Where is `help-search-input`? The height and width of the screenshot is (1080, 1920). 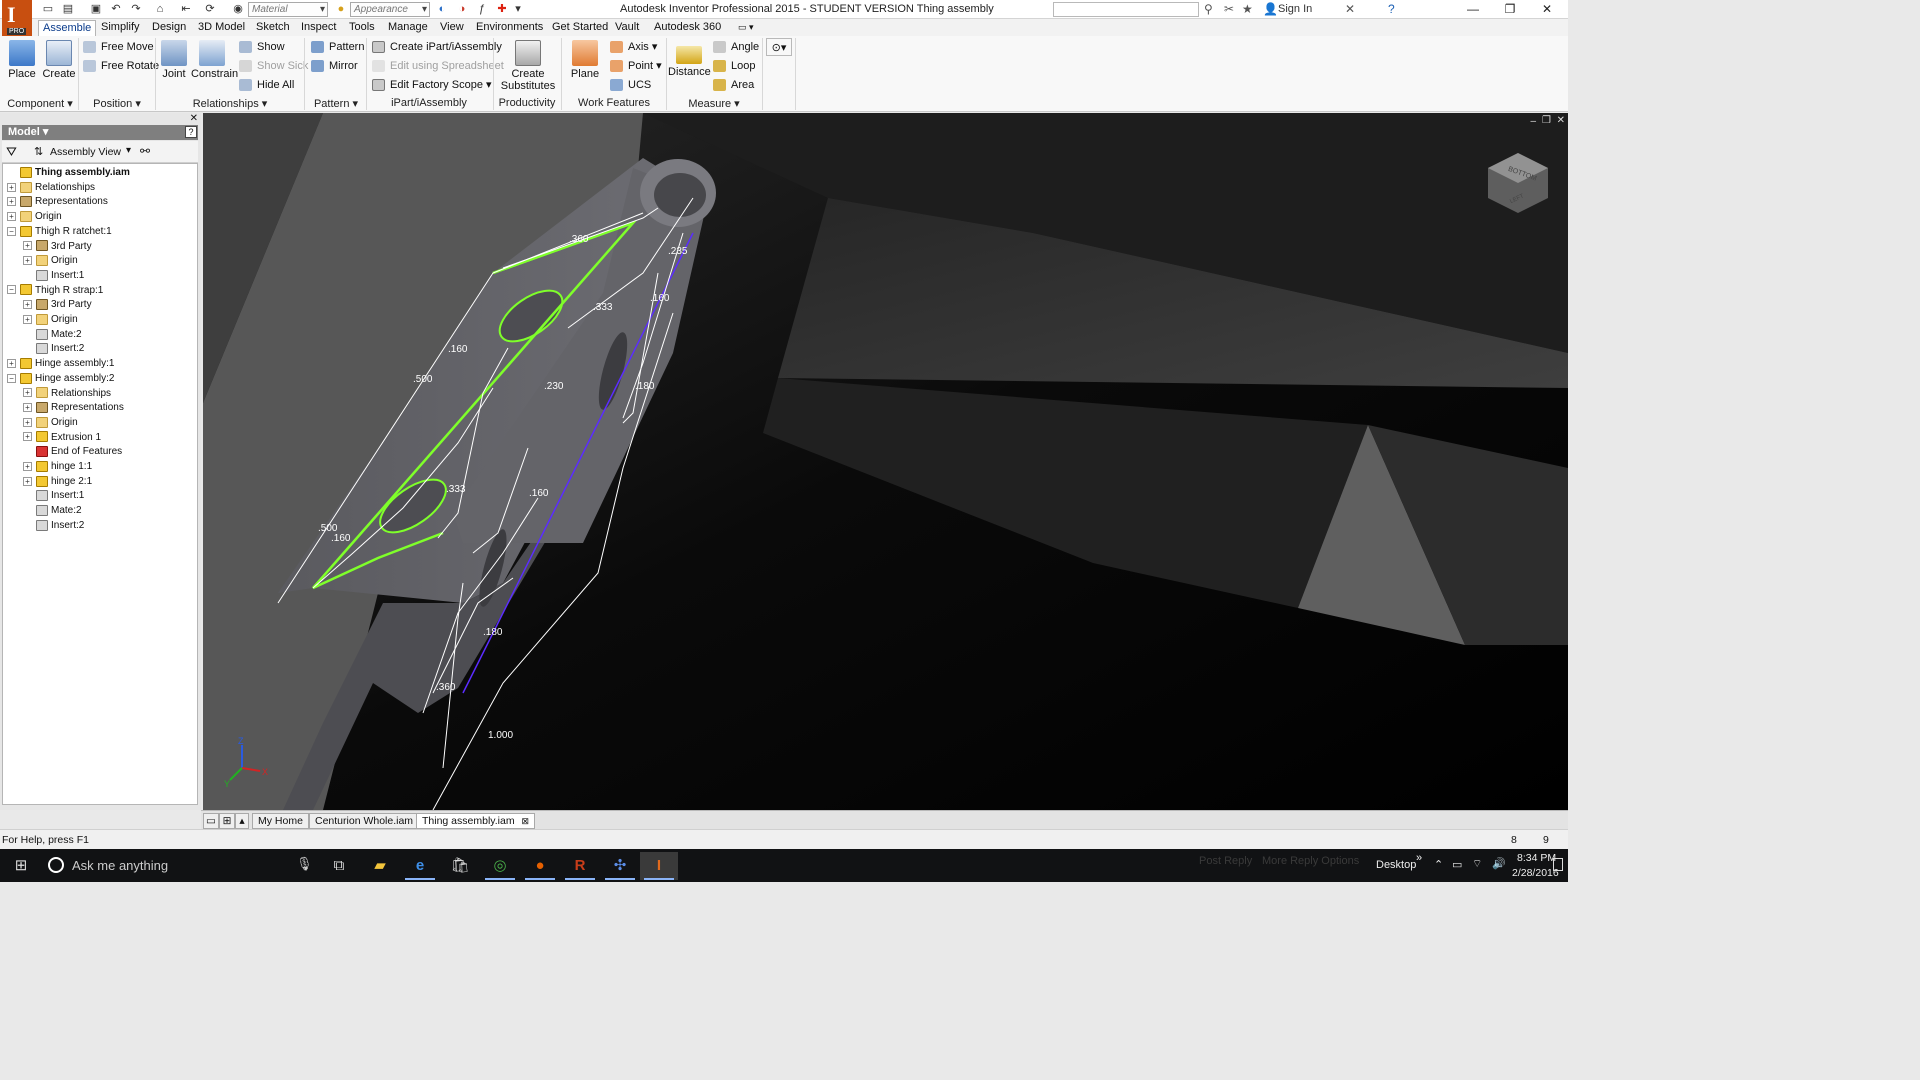
help-search-input is located at coordinates (1126, 9).